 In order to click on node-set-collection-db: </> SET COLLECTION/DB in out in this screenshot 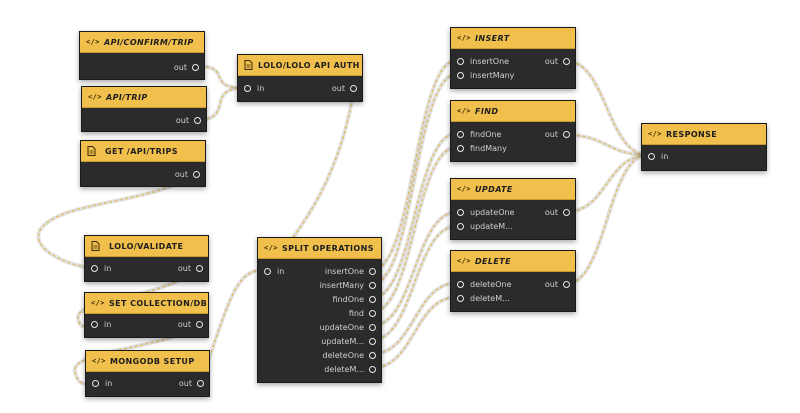, I will do `click(146, 315)`.